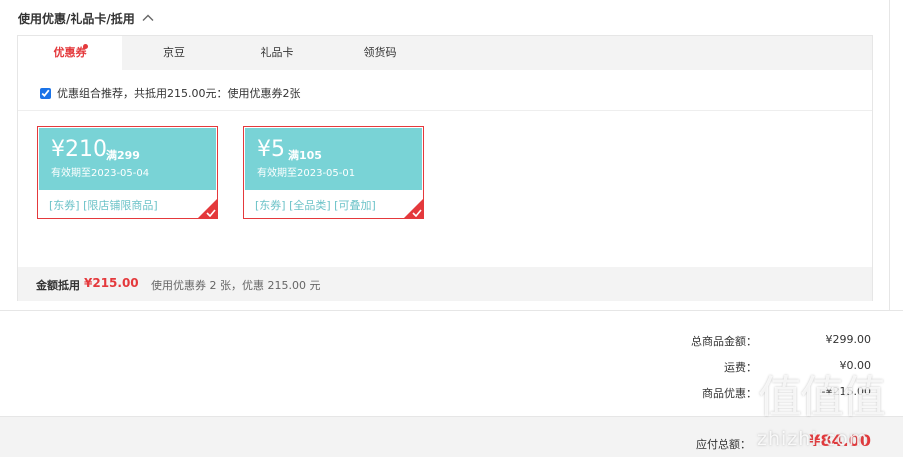  What do you see at coordinates (846, 391) in the screenshot?
I see `goods-discount-value: -¥215.00` at bounding box center [846, 391].